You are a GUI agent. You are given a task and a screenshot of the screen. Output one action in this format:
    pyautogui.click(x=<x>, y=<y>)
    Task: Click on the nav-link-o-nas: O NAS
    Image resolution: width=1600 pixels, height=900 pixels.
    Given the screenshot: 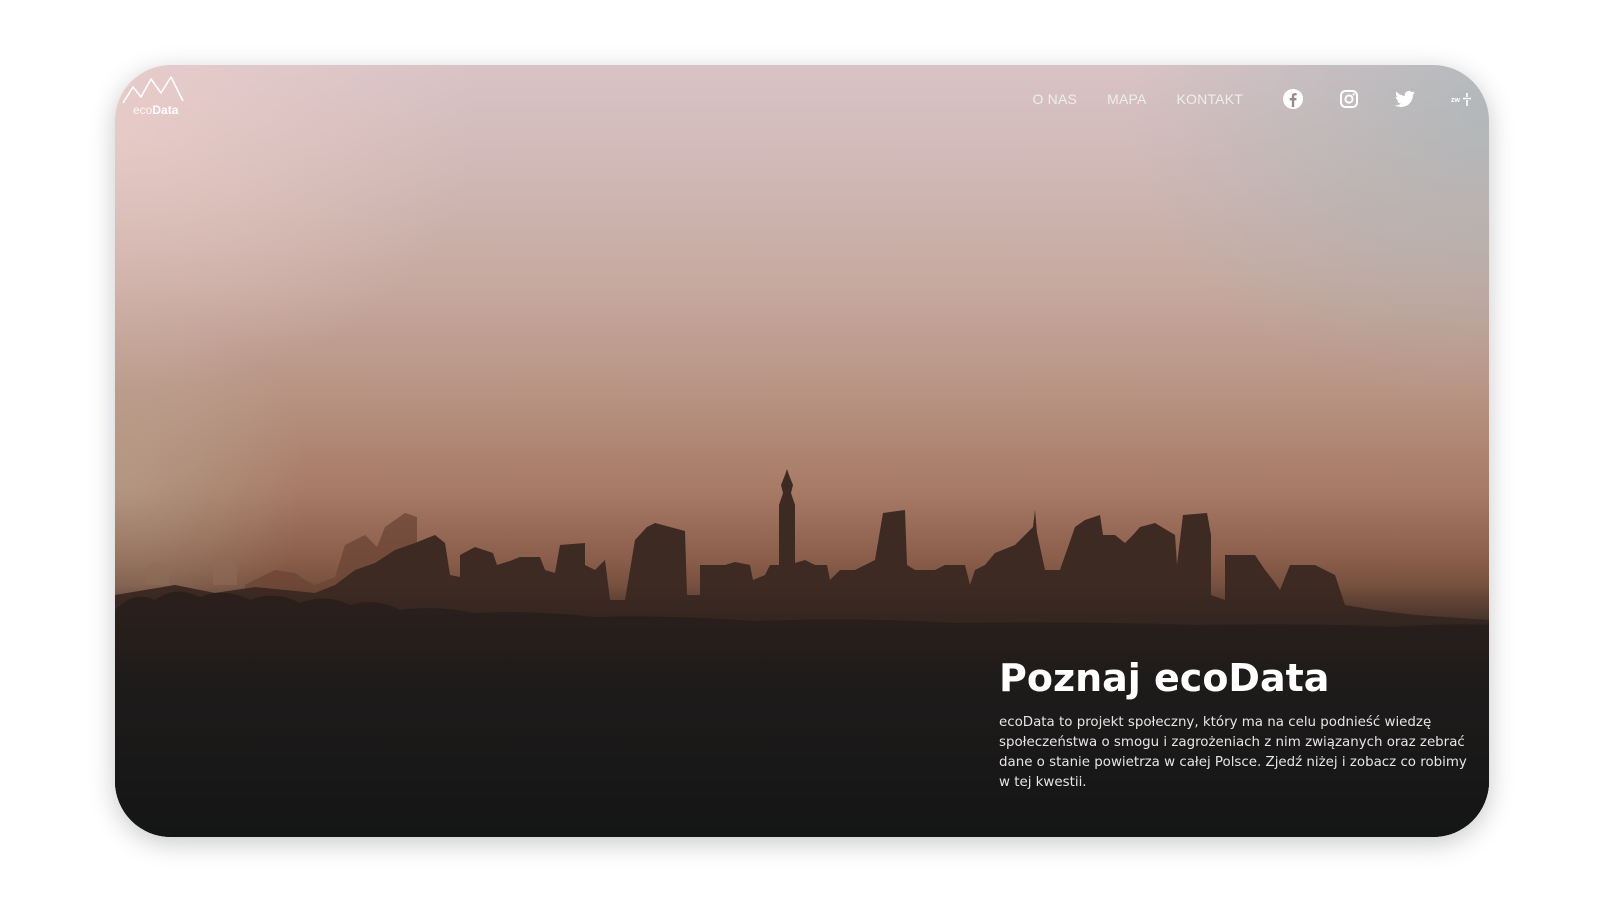 What is the action you would take?
    pyautogui.click(x=1055, y=99)
    